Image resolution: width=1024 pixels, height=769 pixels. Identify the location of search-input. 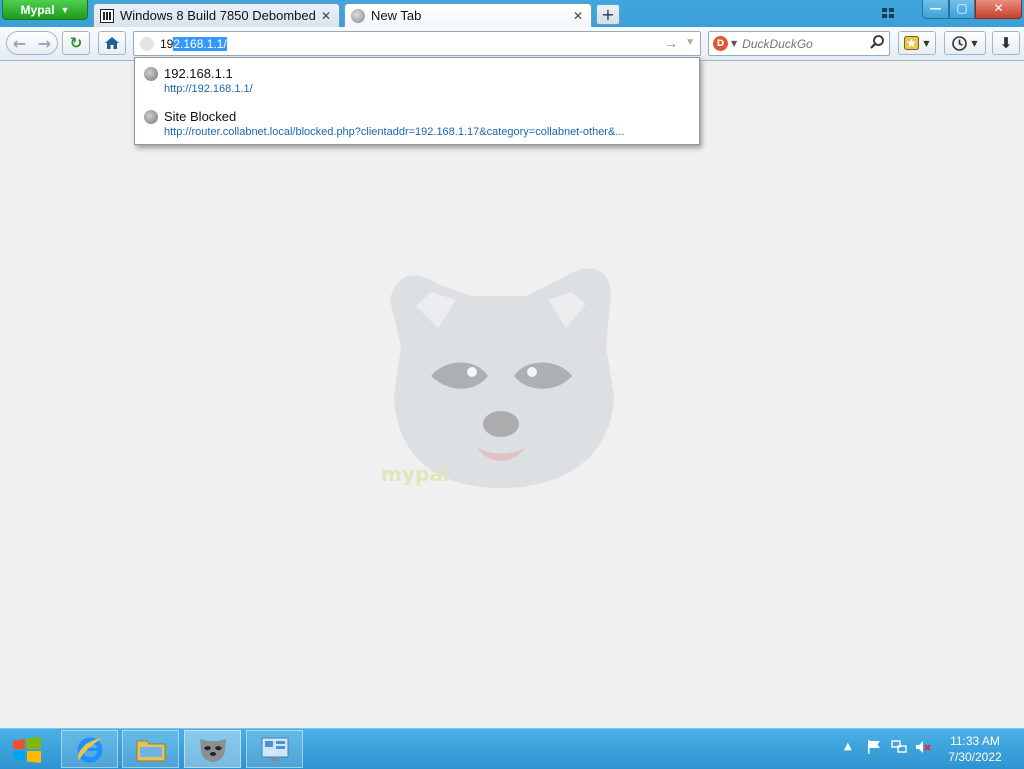
(802, 43).